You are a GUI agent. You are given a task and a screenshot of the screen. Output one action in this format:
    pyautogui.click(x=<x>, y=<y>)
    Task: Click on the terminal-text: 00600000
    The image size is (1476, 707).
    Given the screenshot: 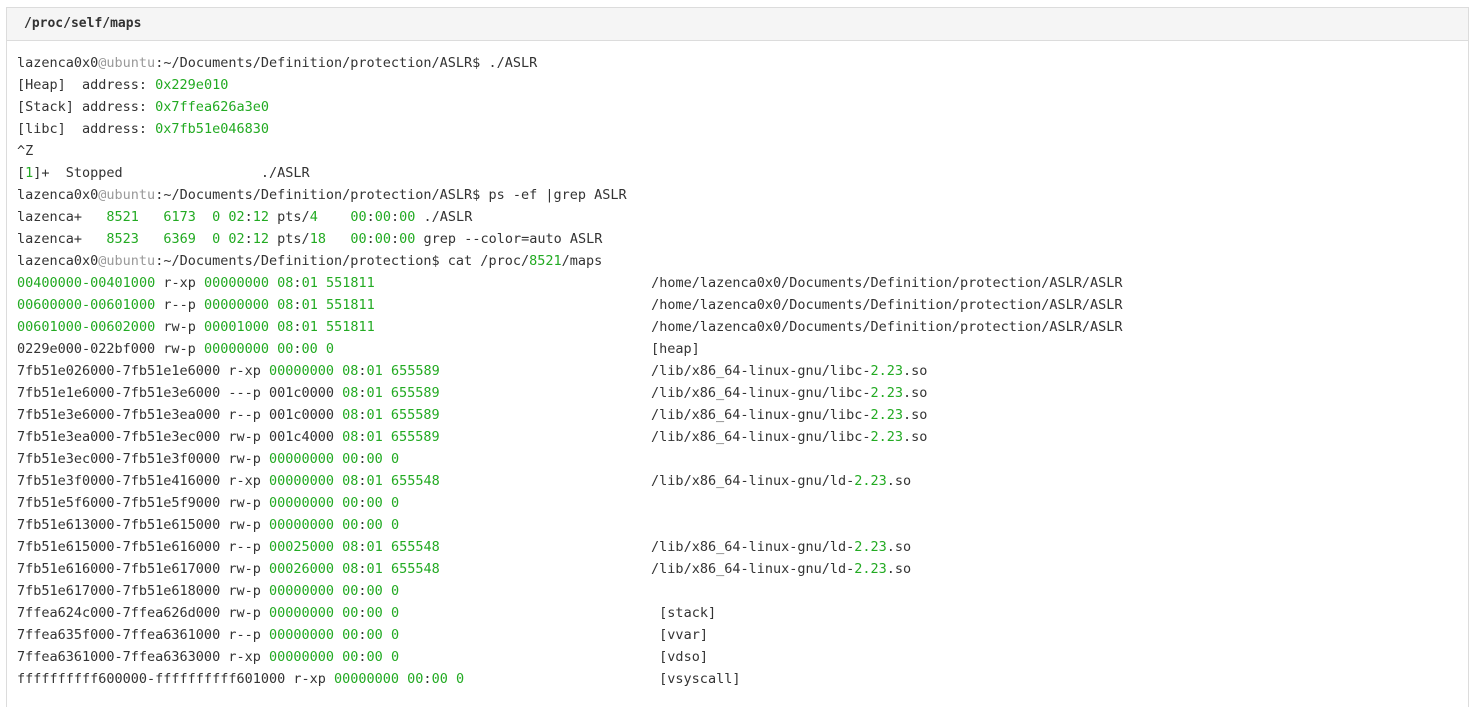 What is the action you would take?
    pyautogui.click(x=50, y=305)
    